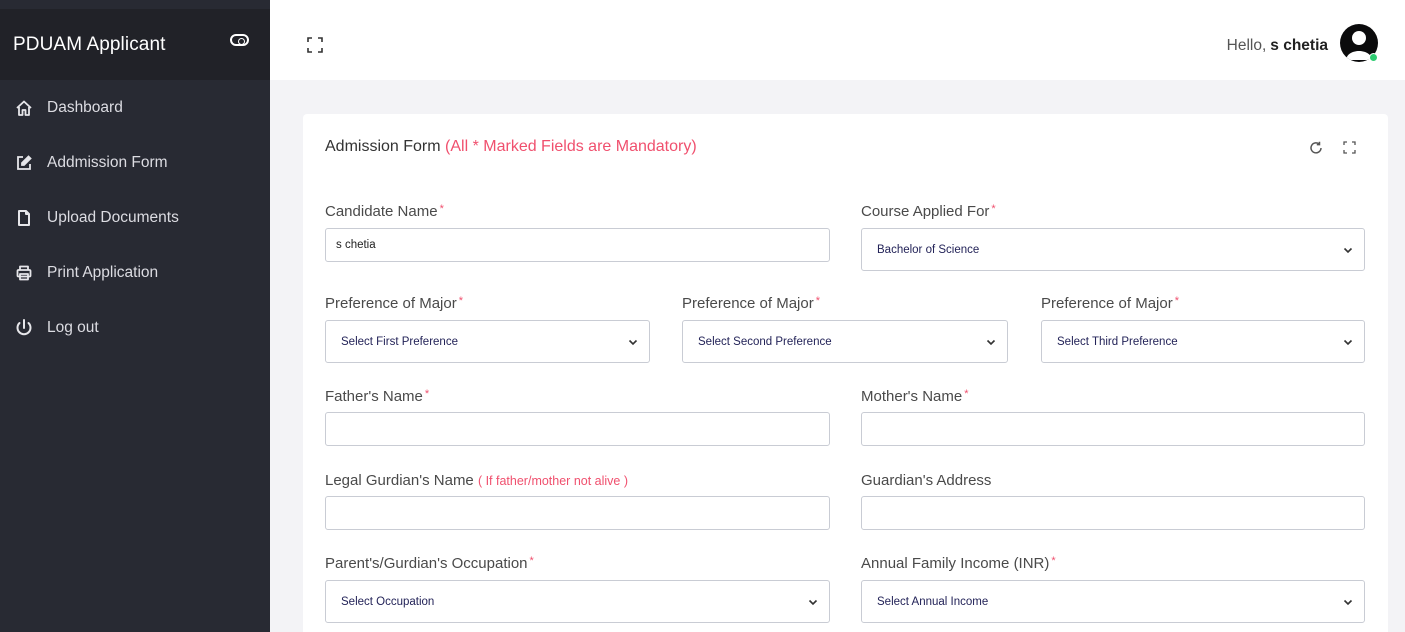 The width and height of the screenshot is (1405, 632). I want to click on guardian-address-label: Guardian's Address, so click(926, 480).